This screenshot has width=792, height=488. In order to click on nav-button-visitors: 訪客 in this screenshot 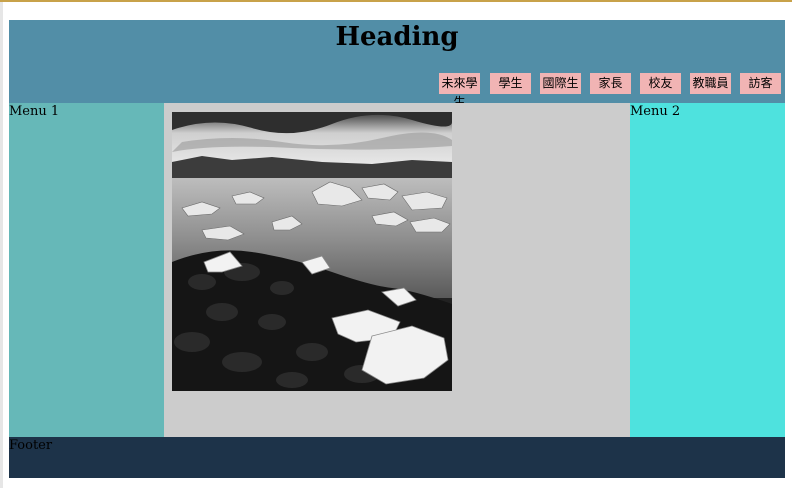, I will do `click(760, 83)`.